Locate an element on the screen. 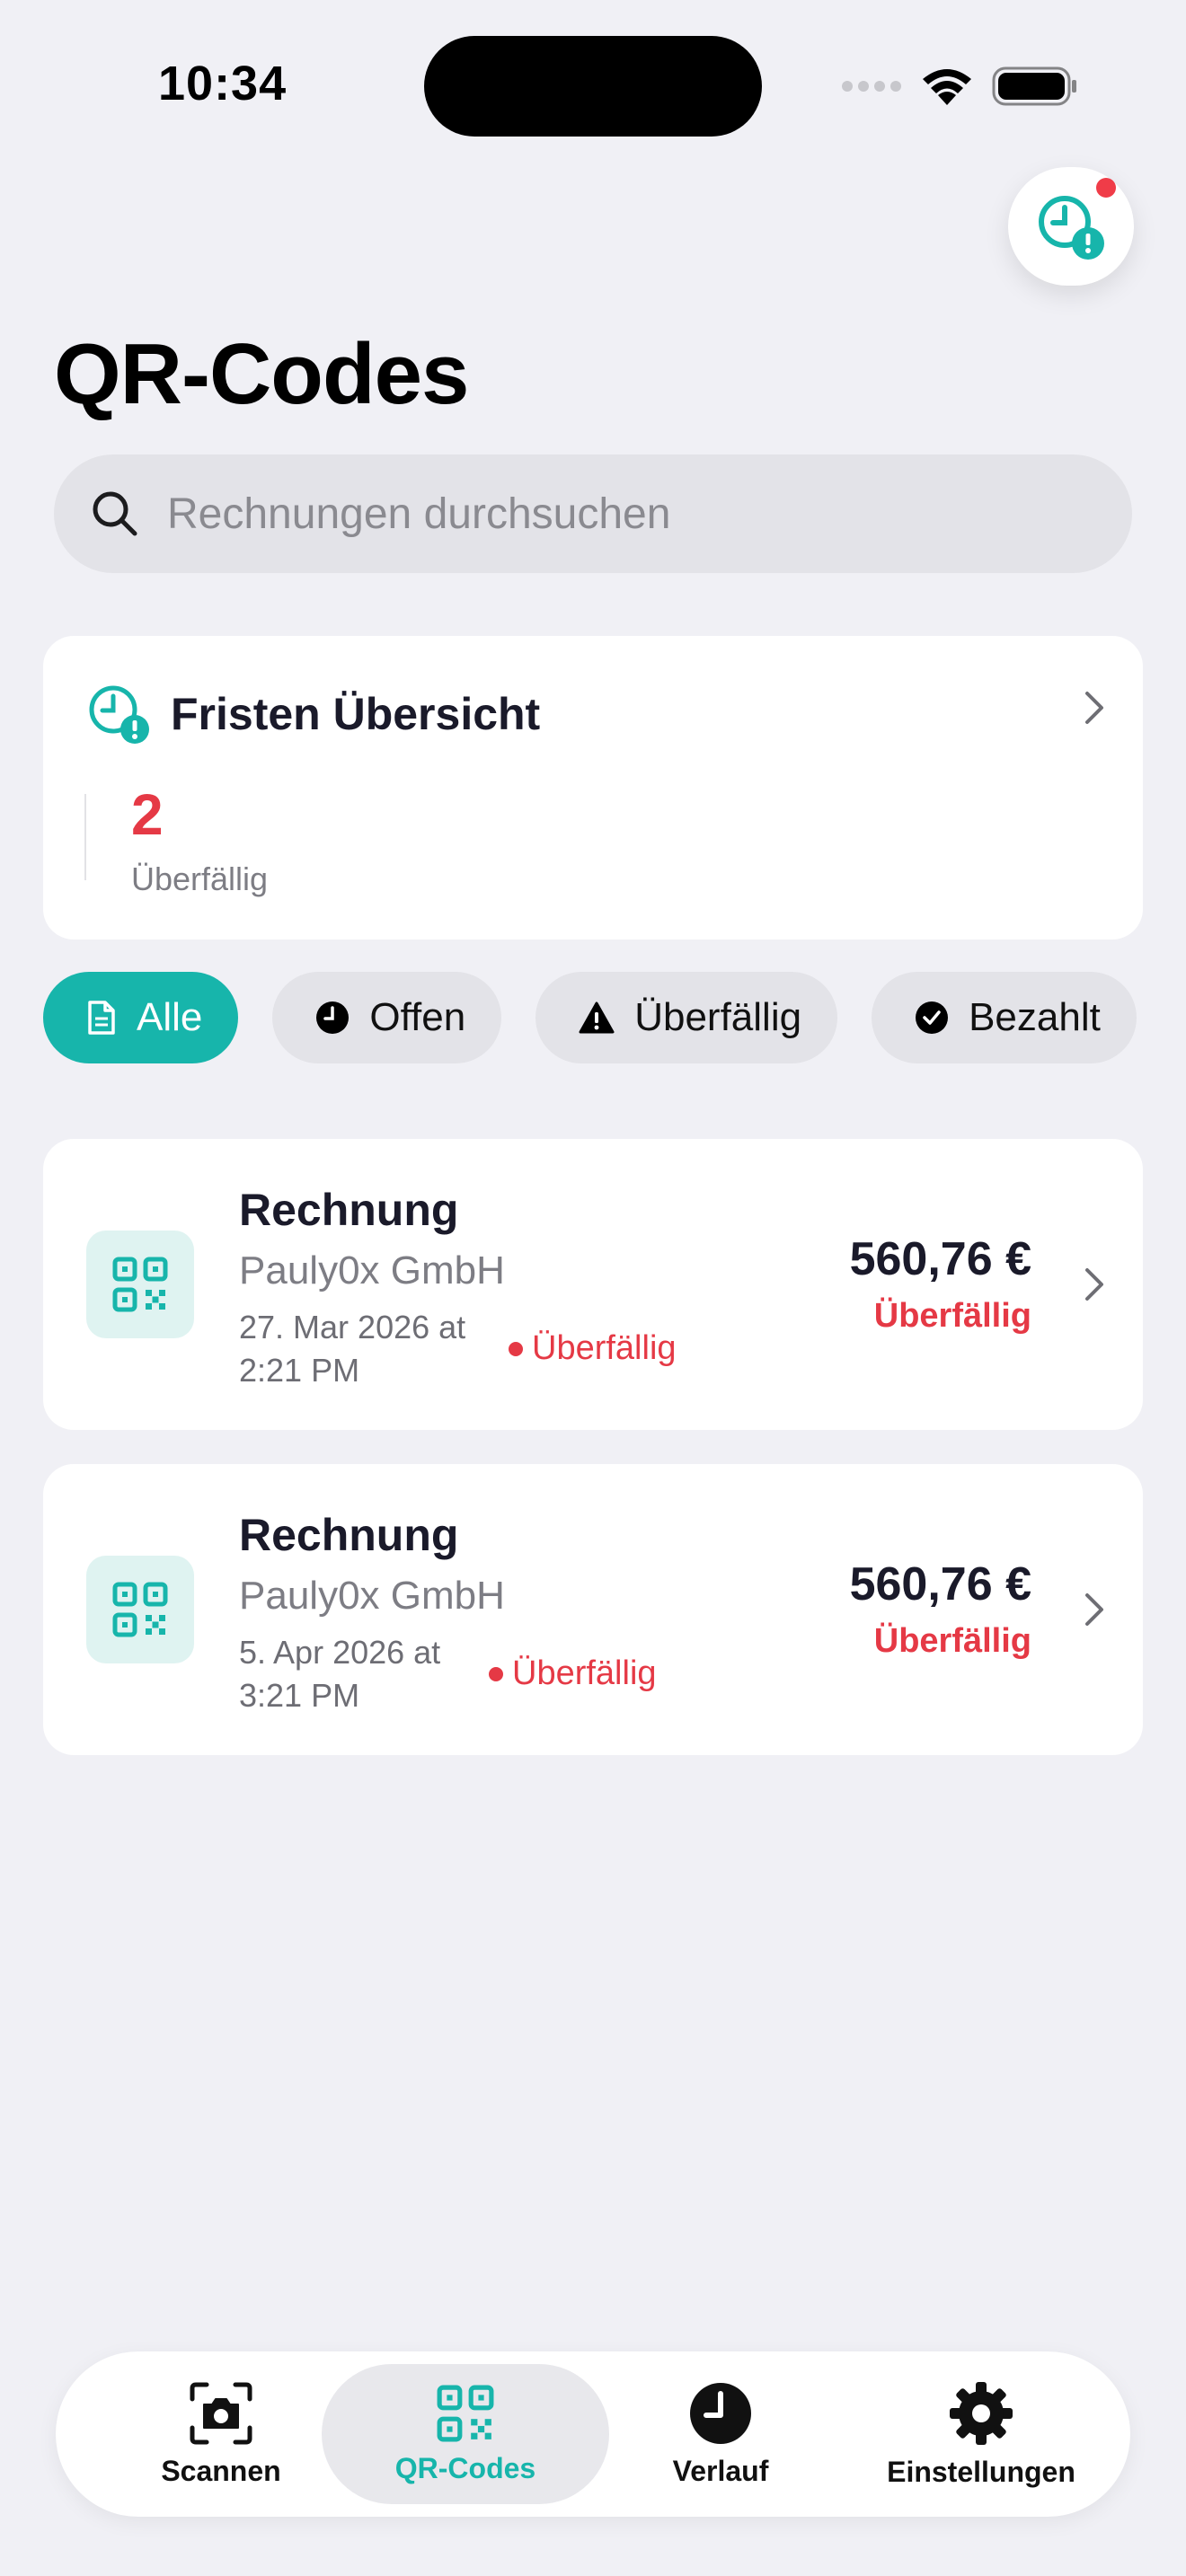  search-input is located at coordinates (616, 514).